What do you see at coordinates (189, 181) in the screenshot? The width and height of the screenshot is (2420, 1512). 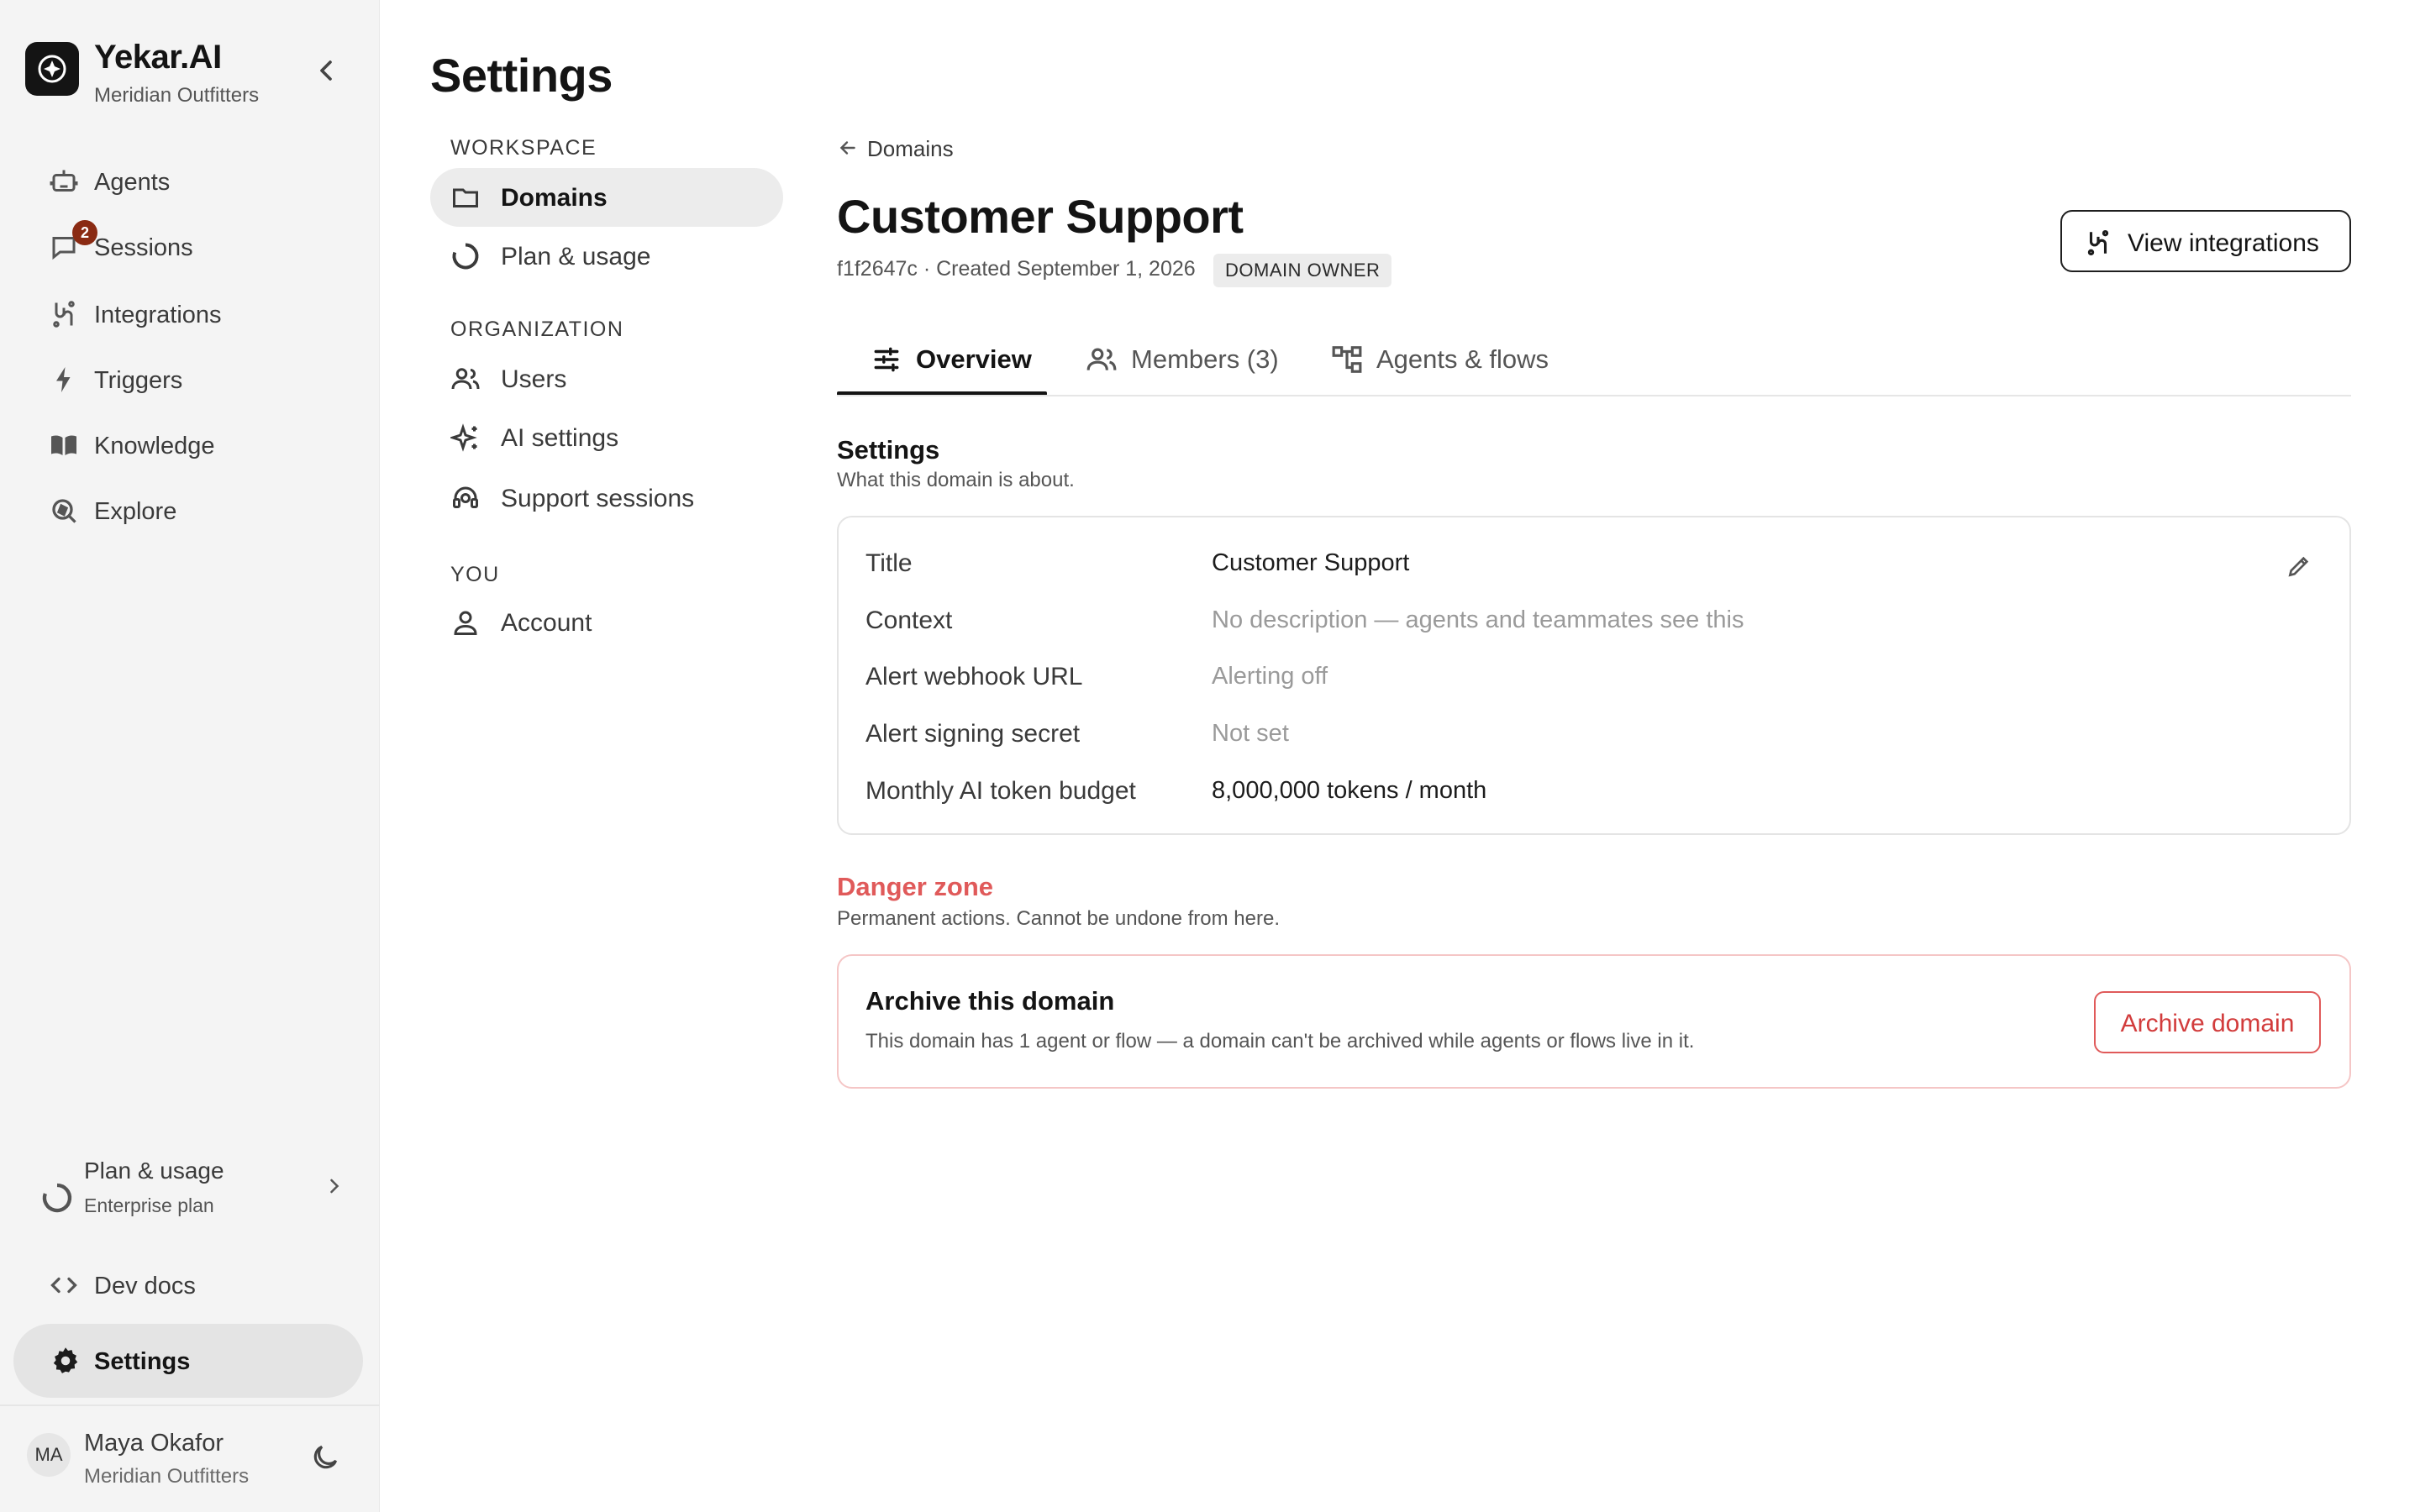 I see `sidebar-item-agents: Agents` at bounding box center [189, 181].